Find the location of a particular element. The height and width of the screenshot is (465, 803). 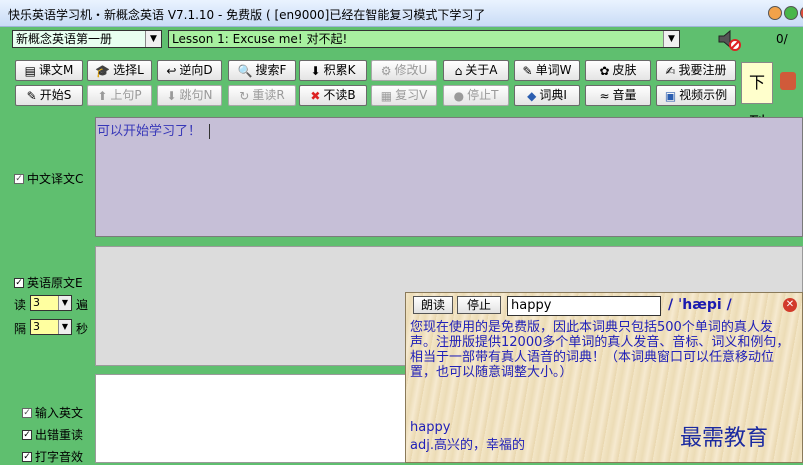

error-reread-label: 出错重读 is located at coordinates (59, 435).